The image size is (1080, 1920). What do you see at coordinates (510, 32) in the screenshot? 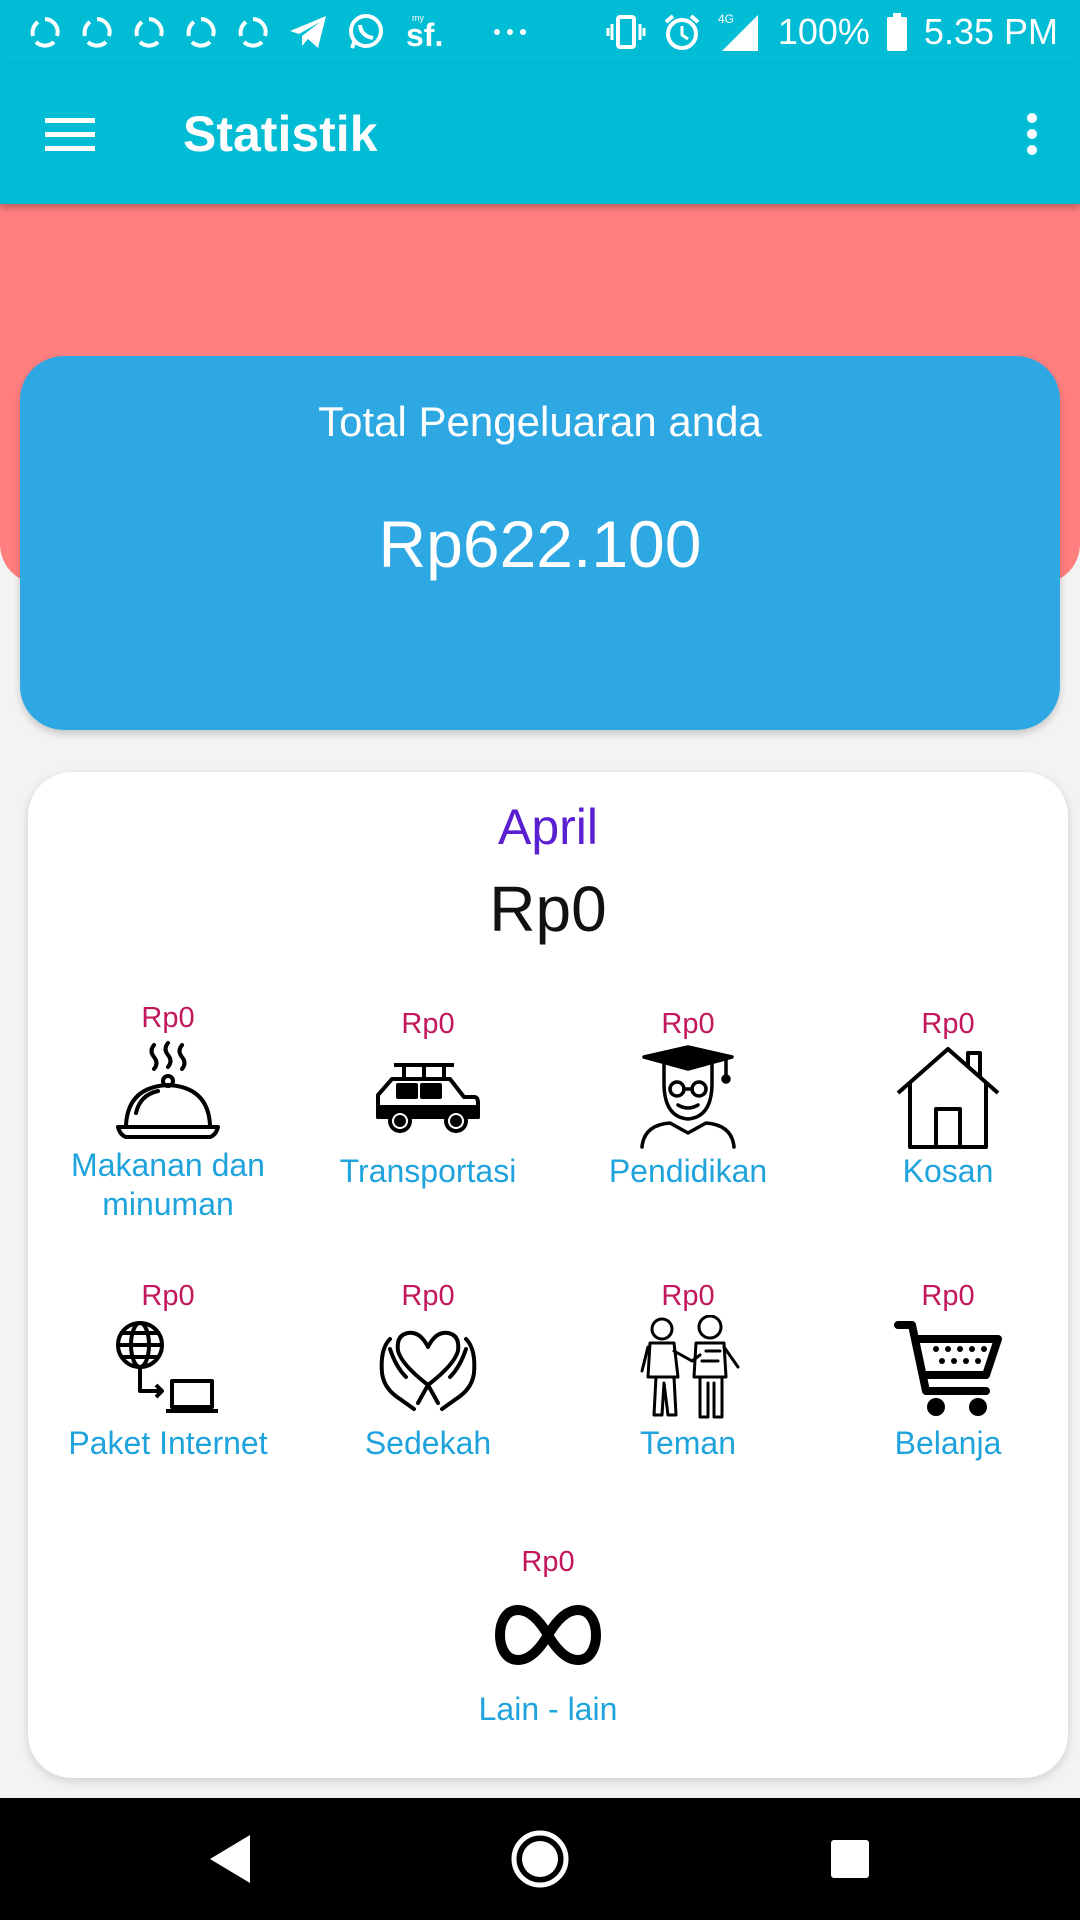
I see `more-notifications-icon` at bounding box center [510, 32].